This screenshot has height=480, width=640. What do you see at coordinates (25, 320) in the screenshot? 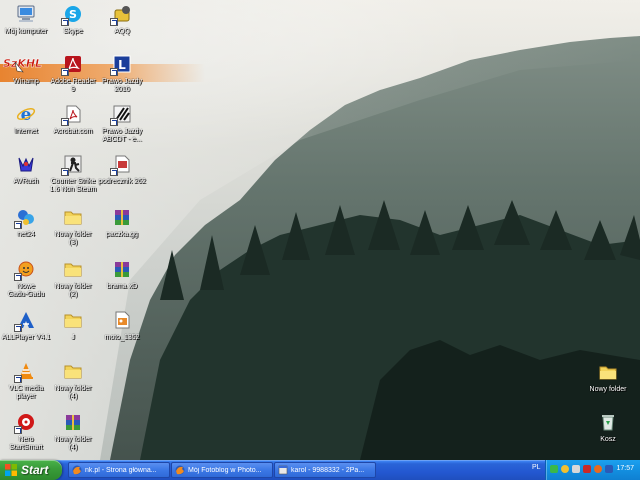
I see `allplayer-icon` at bounding box center [25, 320].